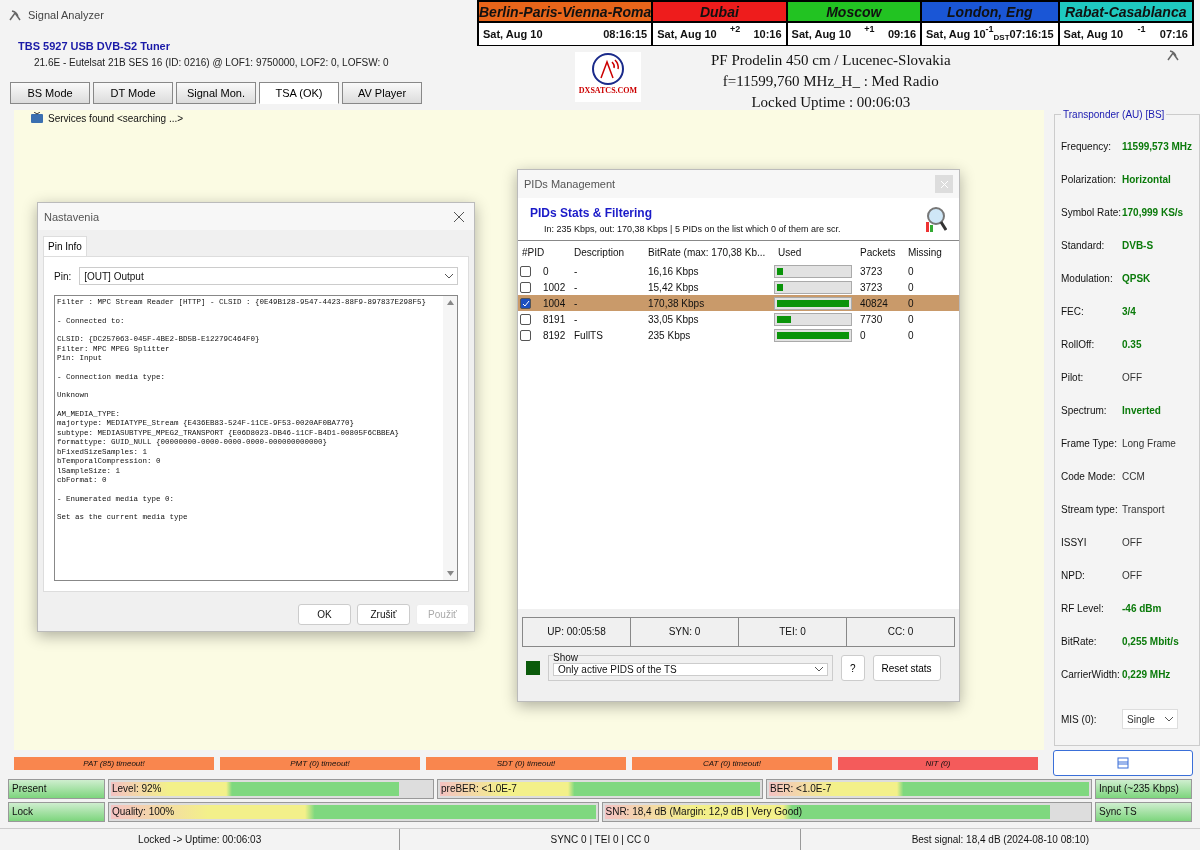  What do you see at coordinates (1089, 443) in the screenshot?
I see `field-label: Frame Type:` at bounding box center [1089, 443].